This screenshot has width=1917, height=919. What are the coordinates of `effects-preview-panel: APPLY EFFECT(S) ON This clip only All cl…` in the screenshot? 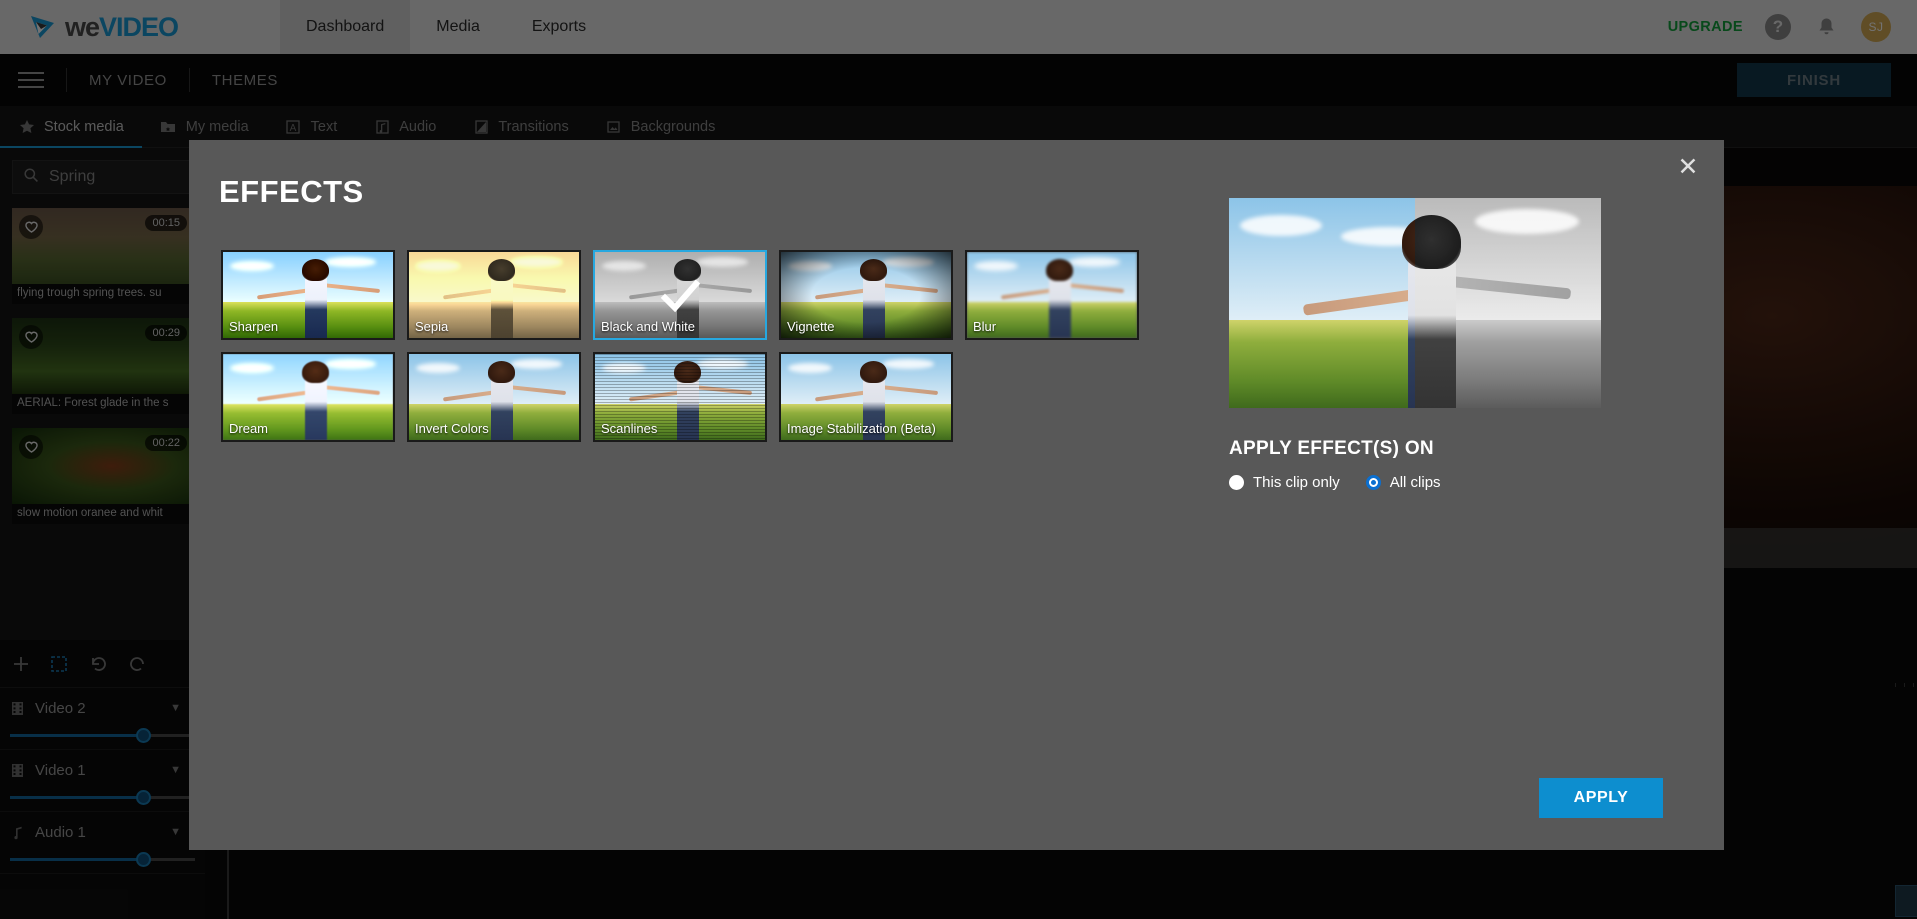 It's located at (1459, 344).